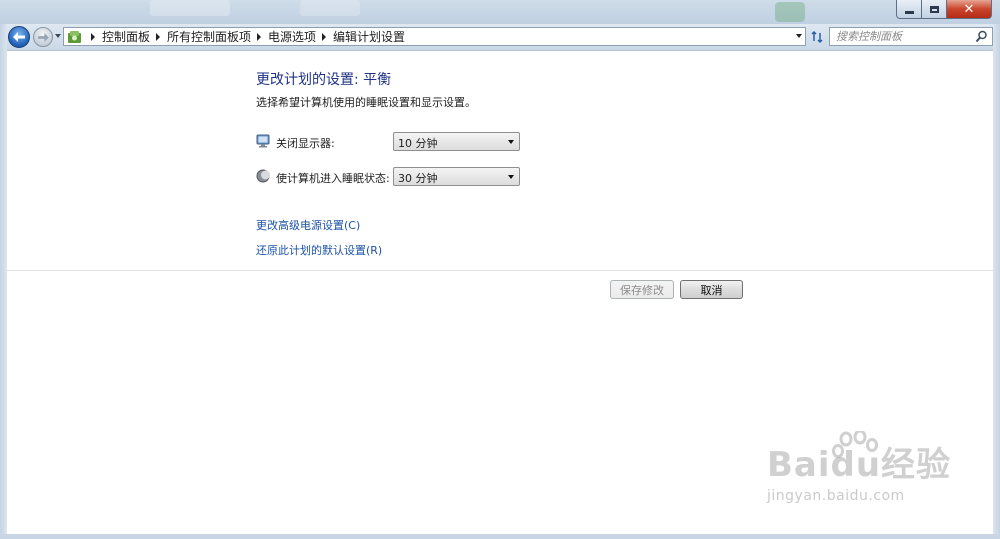 The width and height of the screenshot is (1000, 539). I want to click on minimize-button, so click(909, 9).